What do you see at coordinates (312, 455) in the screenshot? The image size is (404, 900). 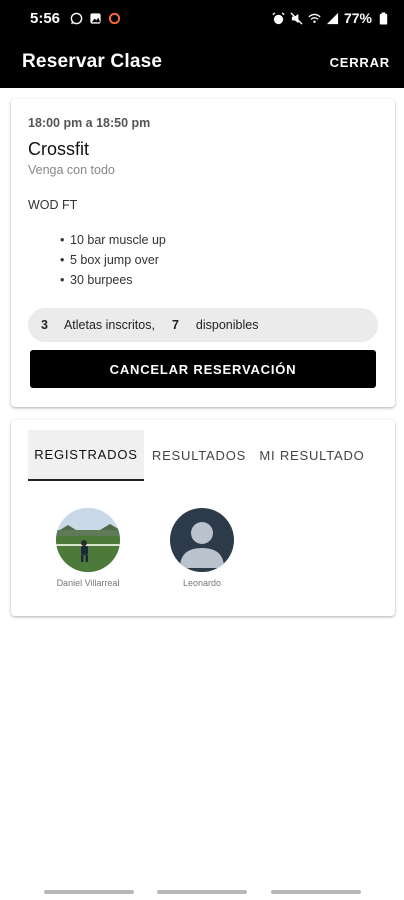 I see `tab-mi-resultado: MI RESULTADO` at bounding box center [312, 455].